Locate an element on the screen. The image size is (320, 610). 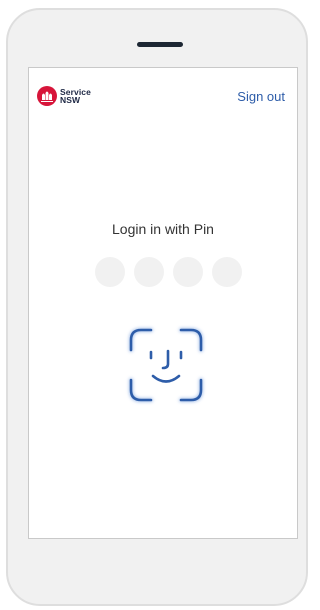
pin-login-title: Login in with Pin is located at coordinates (163, 229).